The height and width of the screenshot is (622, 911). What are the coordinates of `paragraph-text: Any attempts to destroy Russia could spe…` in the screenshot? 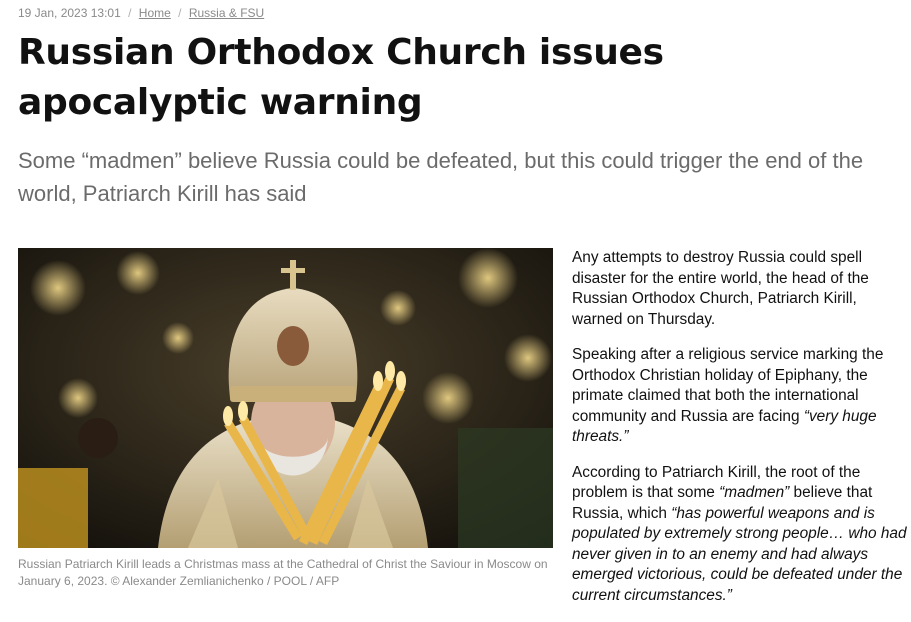 It's located at (720, 288).